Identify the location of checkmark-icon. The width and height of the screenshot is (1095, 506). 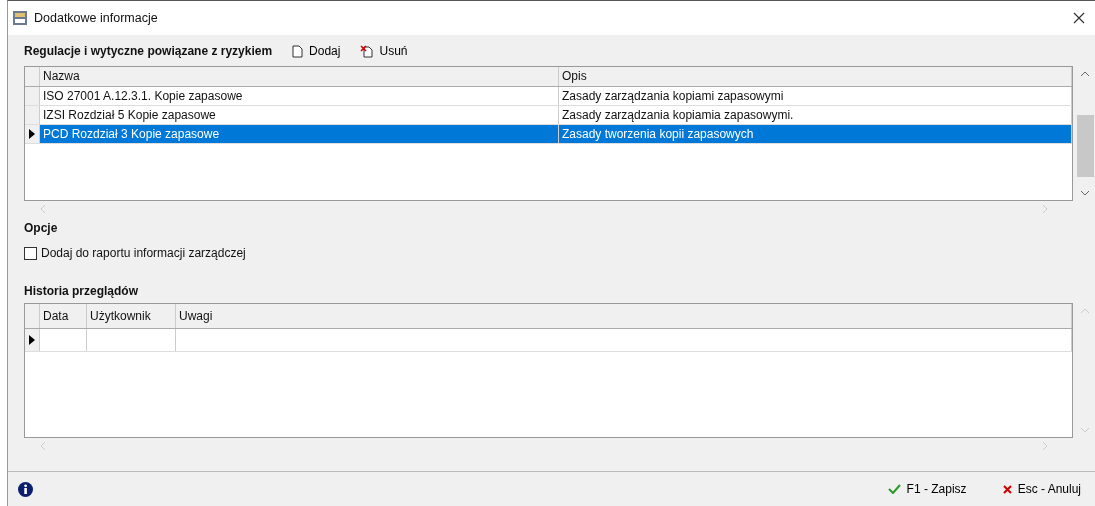
(894, 489).